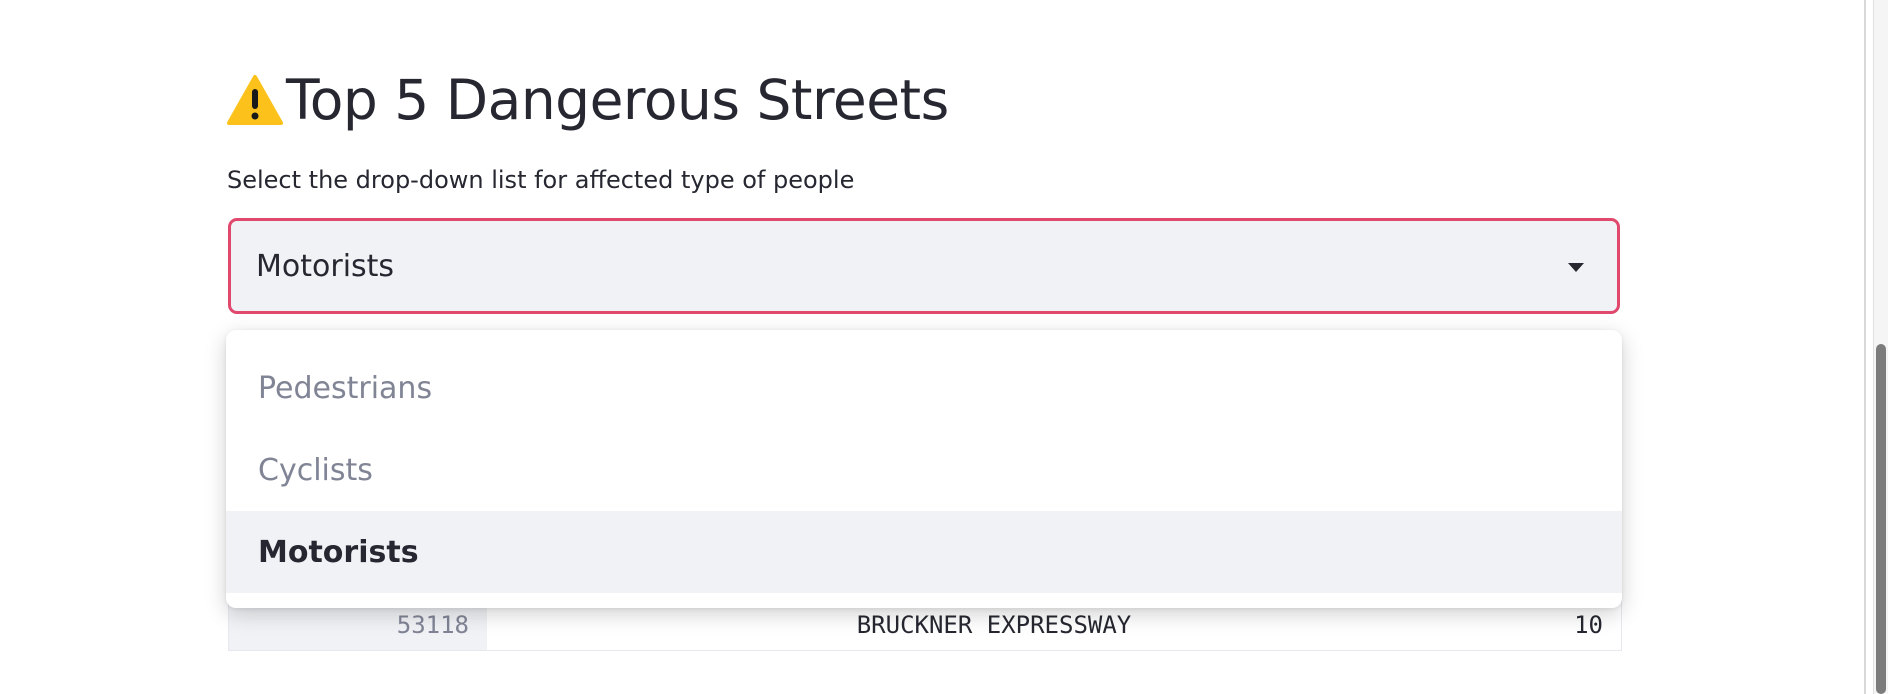 Image resolution: width=1888 pixels, height=694 pixels. I want to click on option-cyclists: Cyclists, so click(924, 470).